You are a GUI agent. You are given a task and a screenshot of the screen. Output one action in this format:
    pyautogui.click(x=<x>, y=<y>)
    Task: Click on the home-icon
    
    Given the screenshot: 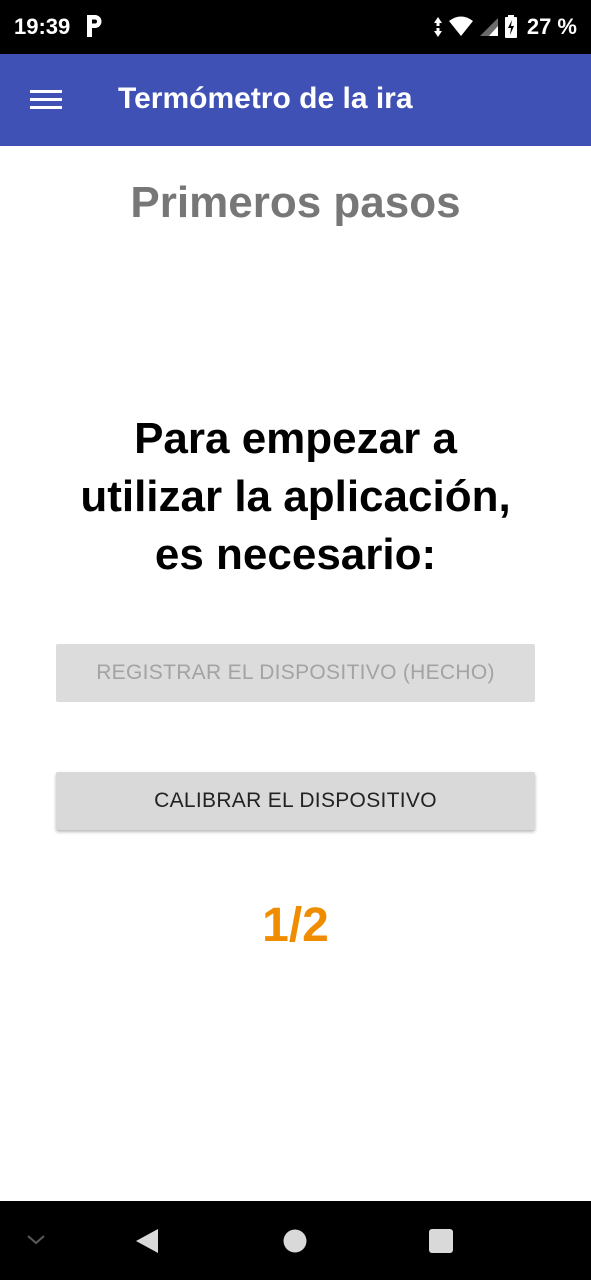 What is the action you would take?
    pyautogui.click(x=295, y=1241)
    